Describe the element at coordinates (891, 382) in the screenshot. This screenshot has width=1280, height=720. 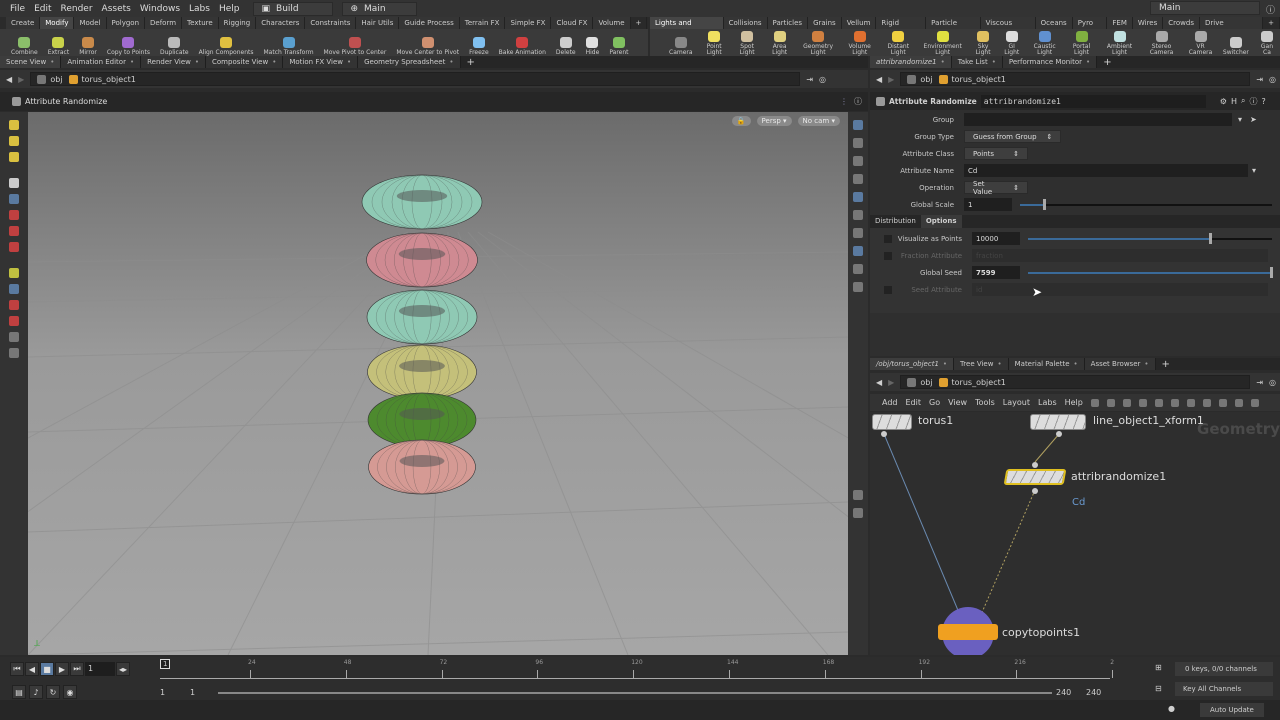
I see `forward-icon: ▶` at that location.